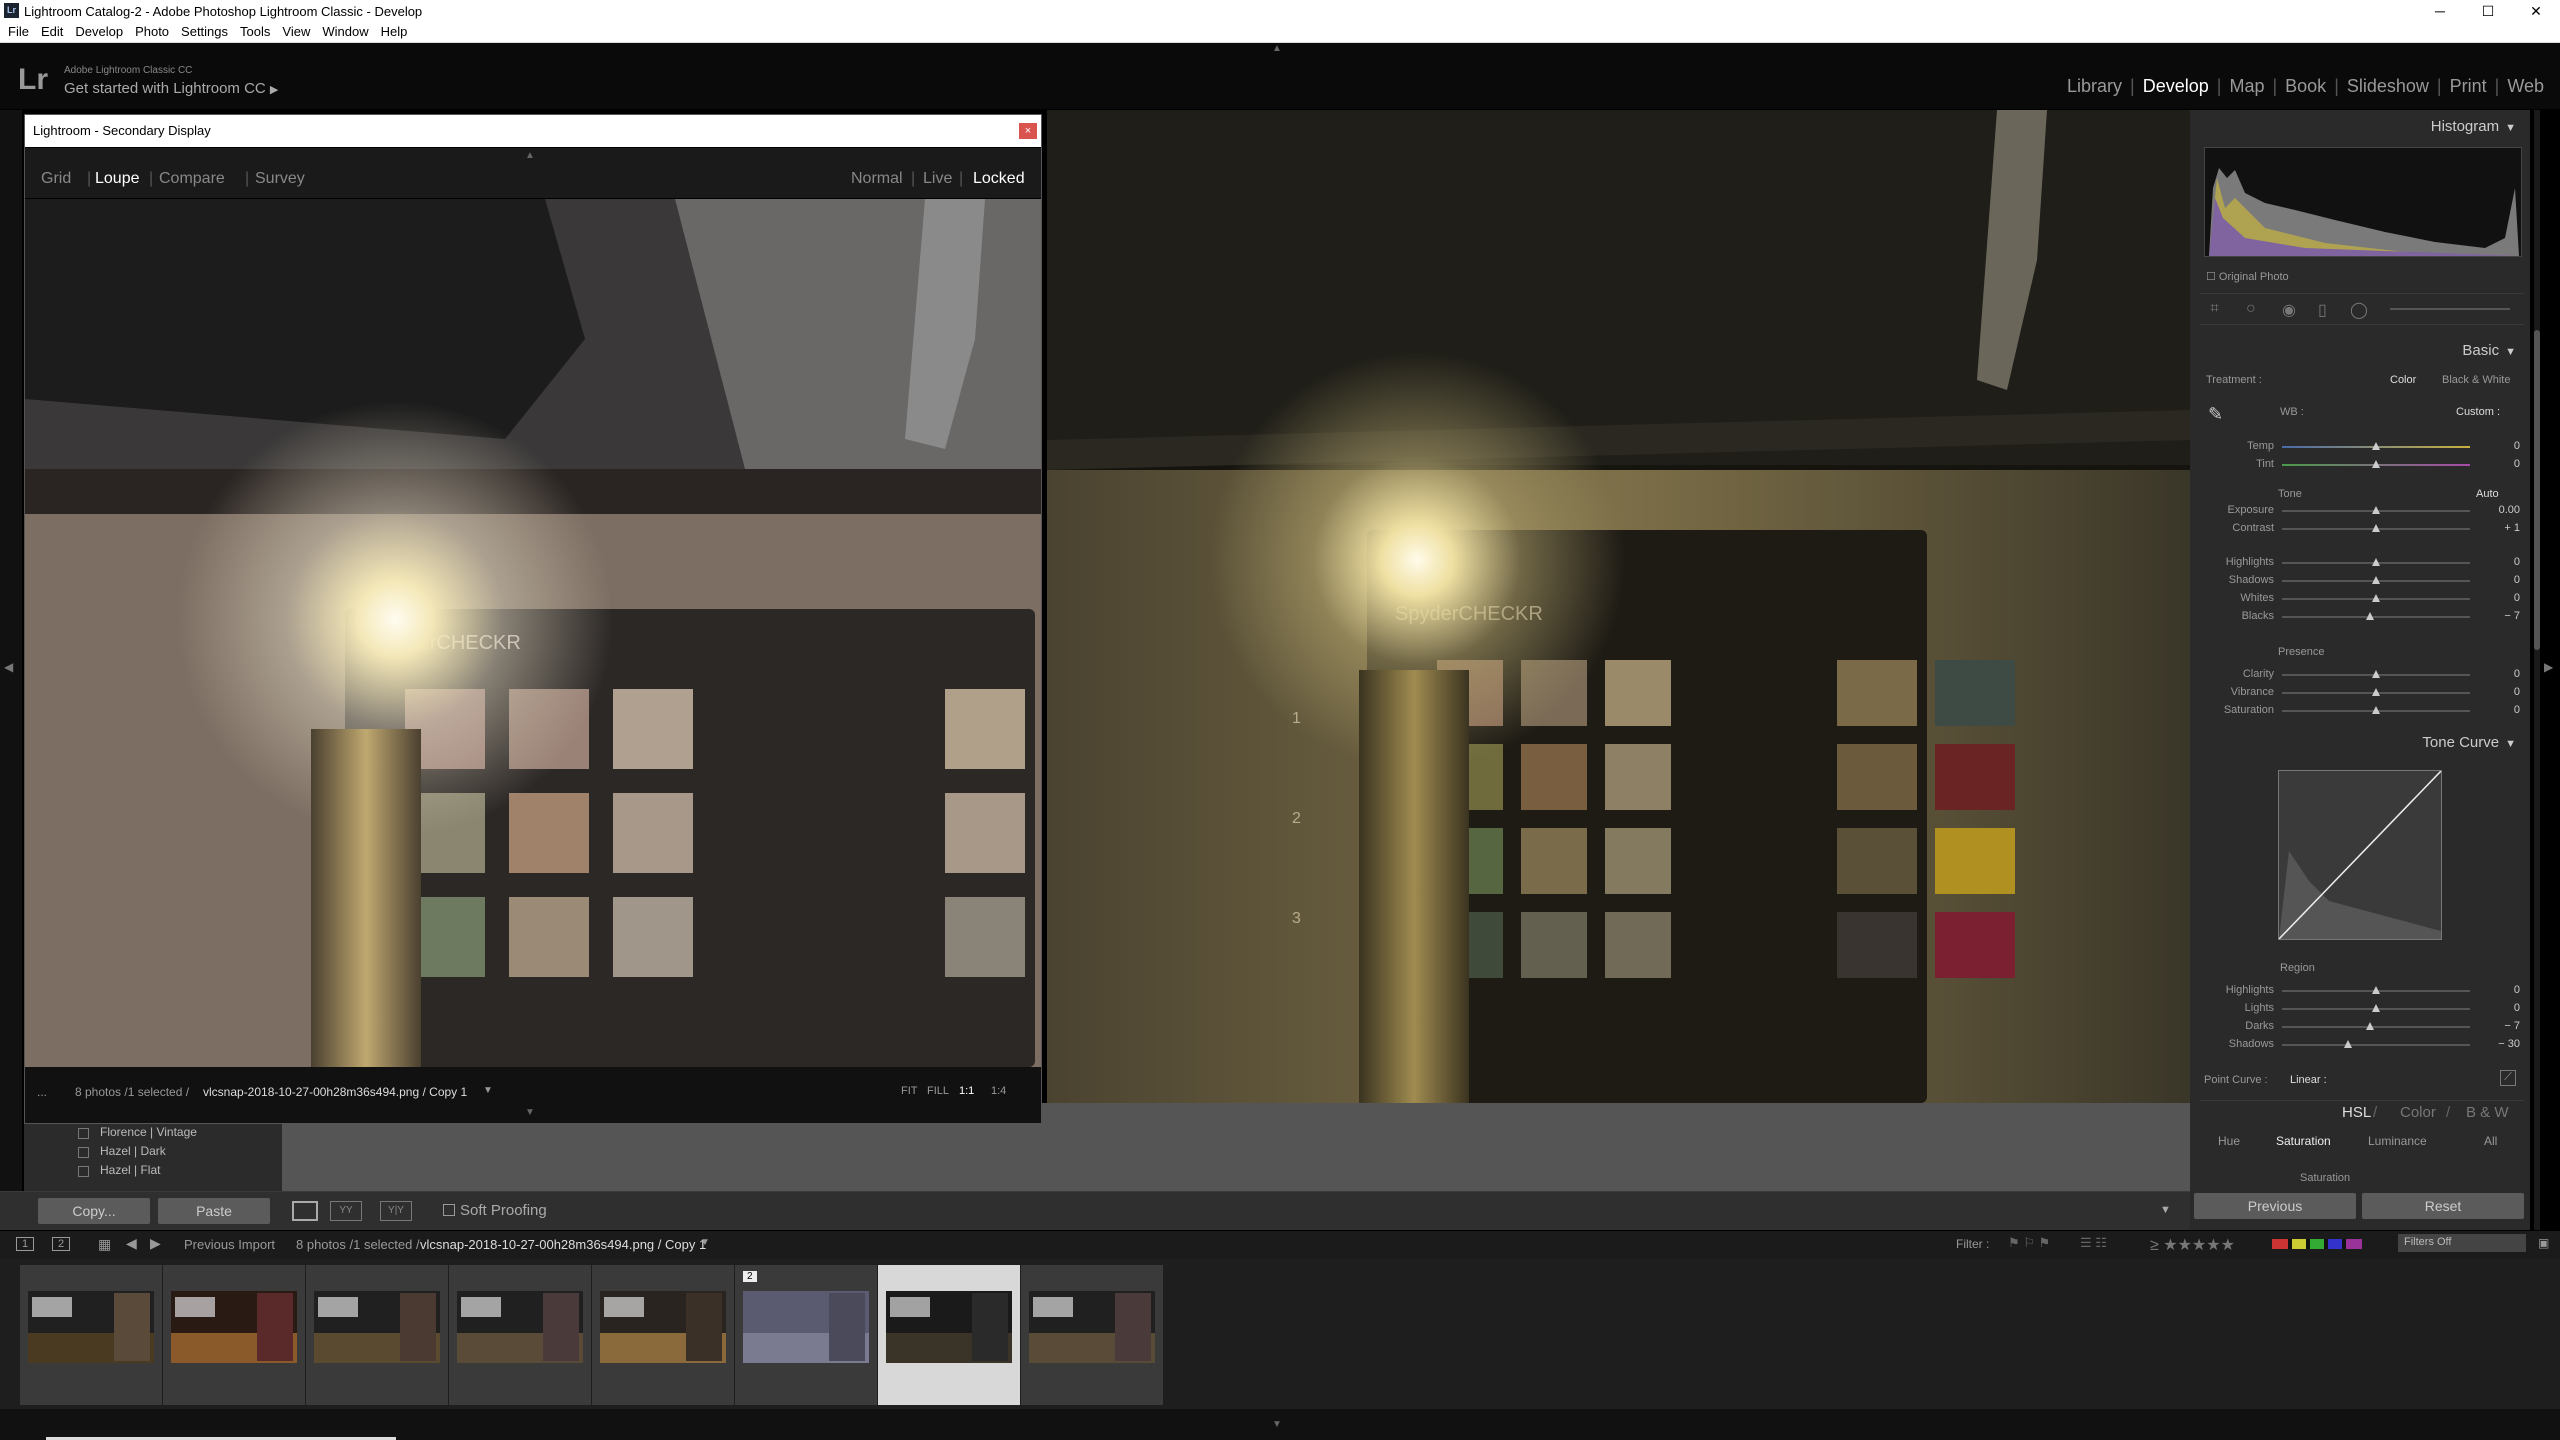 The image size is (2560, 1440). What do you see at coordinates (2536, 11) in the screenshot?
I see `close-button: ✕` at bounding box center [2536, 11].